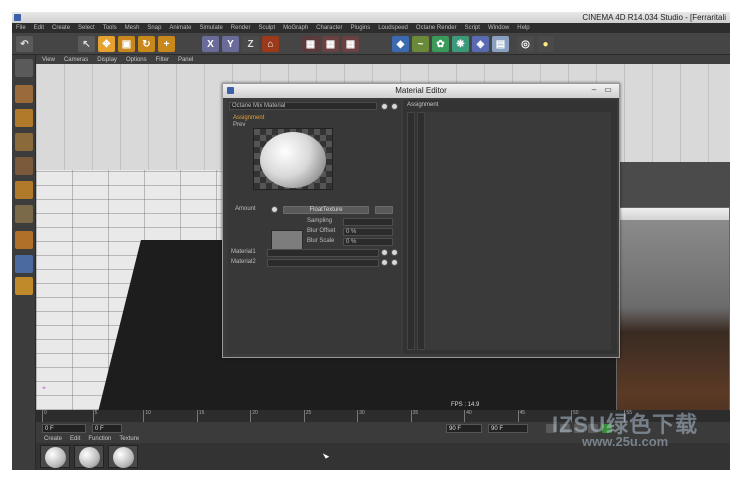  I want to click on mm-menu-function: Function, so click(99, 439).